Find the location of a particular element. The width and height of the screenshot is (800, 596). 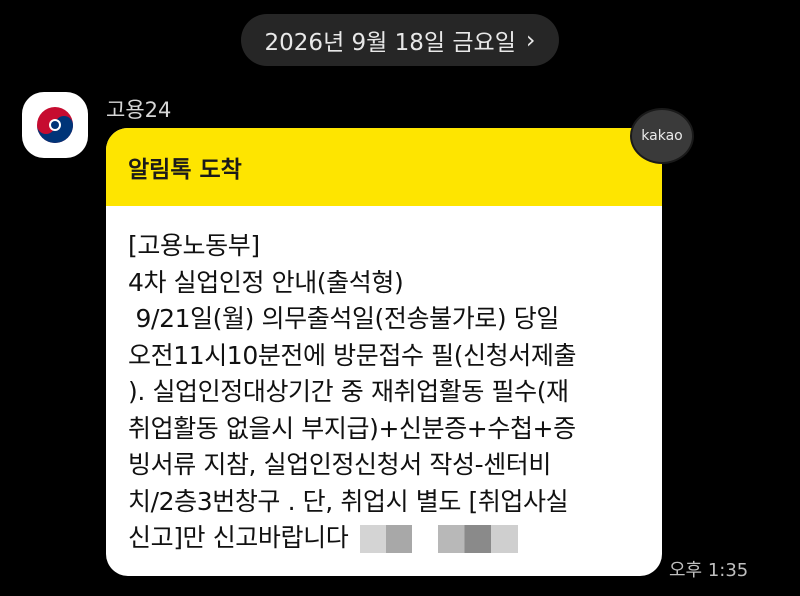

message-time: 오후 1:35 is located at coordinates (709, 570).